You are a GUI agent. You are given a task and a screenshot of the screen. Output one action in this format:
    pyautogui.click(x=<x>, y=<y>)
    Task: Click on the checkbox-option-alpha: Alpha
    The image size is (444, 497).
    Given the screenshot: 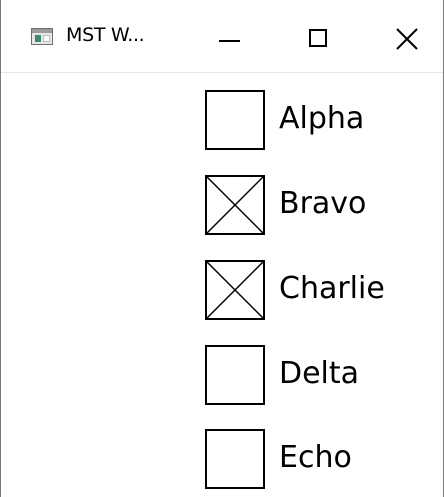 What is the action you would take?
    pyautogui.click(x=315, y=120)
    